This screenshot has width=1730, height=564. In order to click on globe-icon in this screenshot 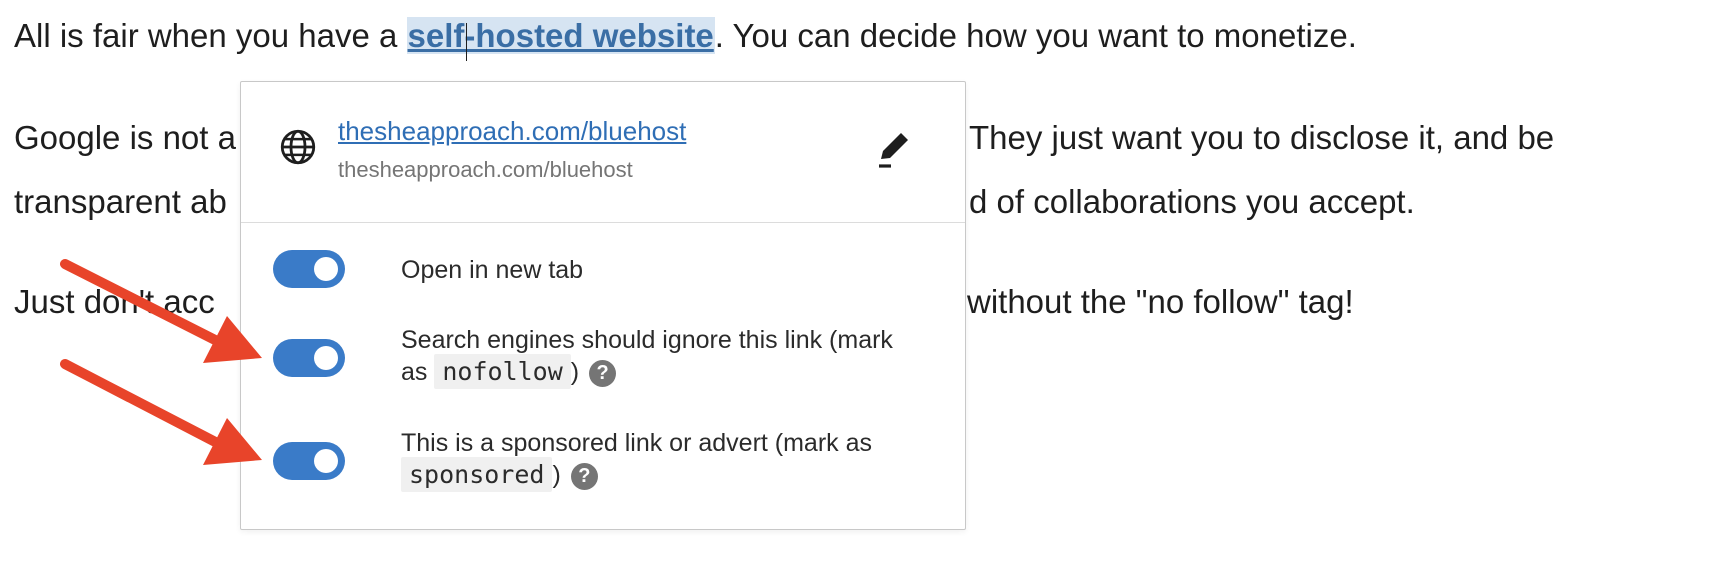, I will do `click(298, 147)`.